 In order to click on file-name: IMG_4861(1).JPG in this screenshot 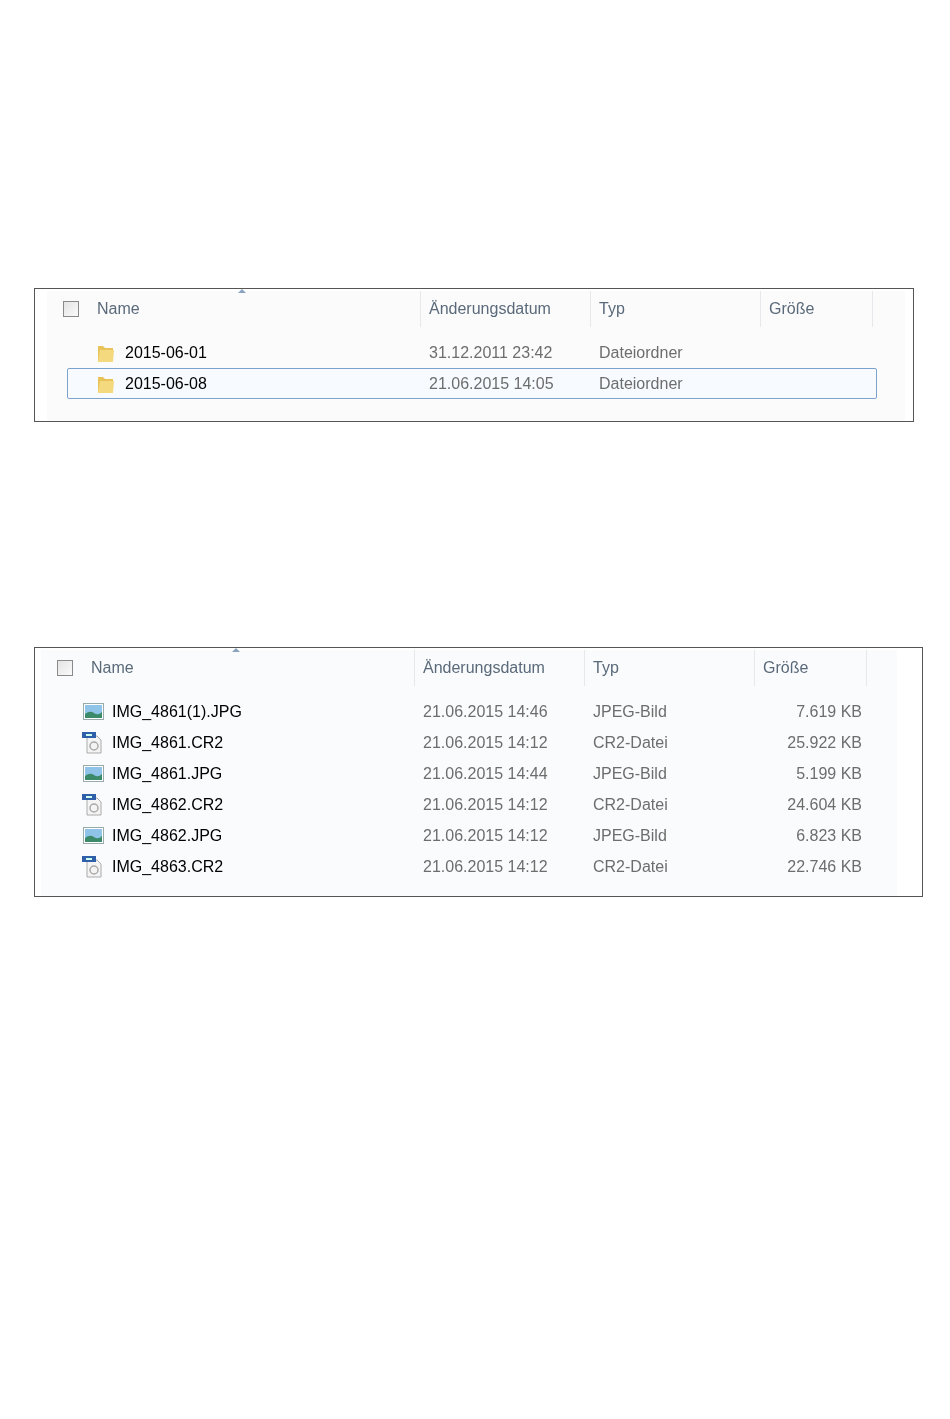, I will do `click(177, 711)`.